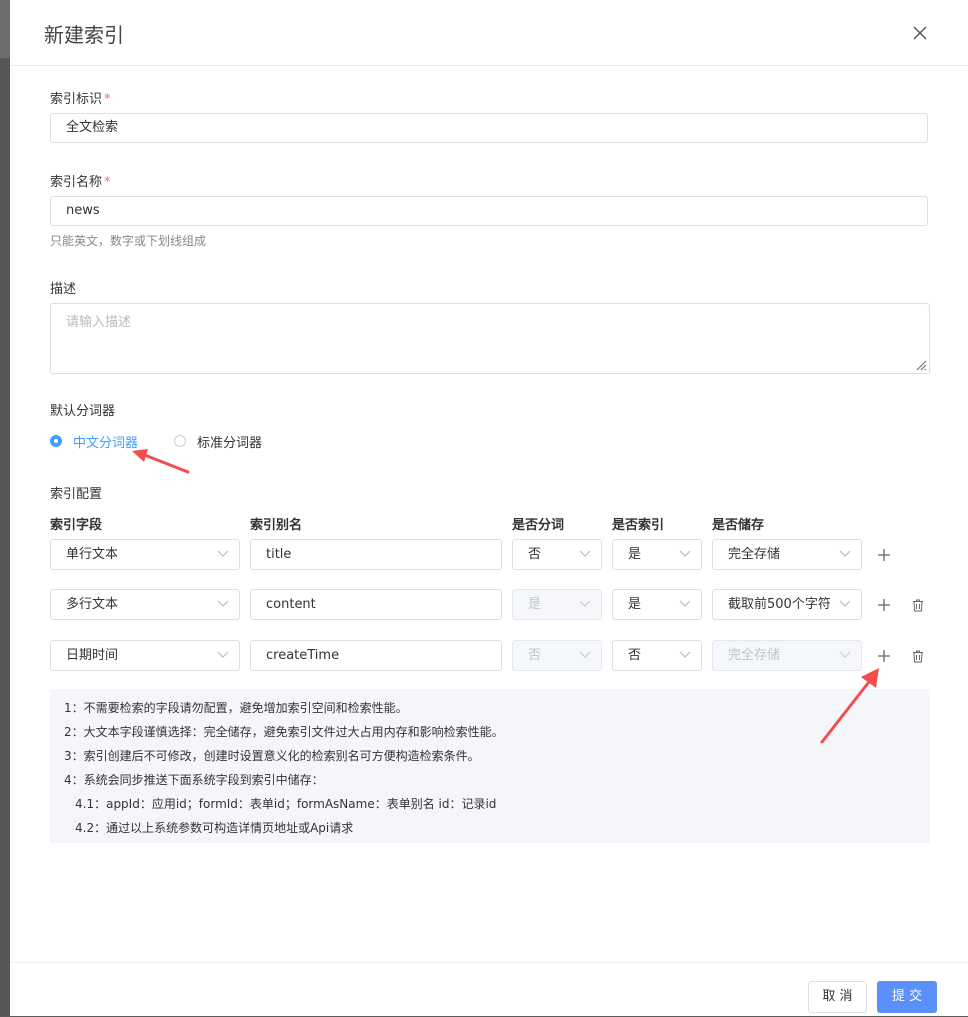  I want to click on radio-standard-tokenizer: 标准分词器, so click(218, 441).